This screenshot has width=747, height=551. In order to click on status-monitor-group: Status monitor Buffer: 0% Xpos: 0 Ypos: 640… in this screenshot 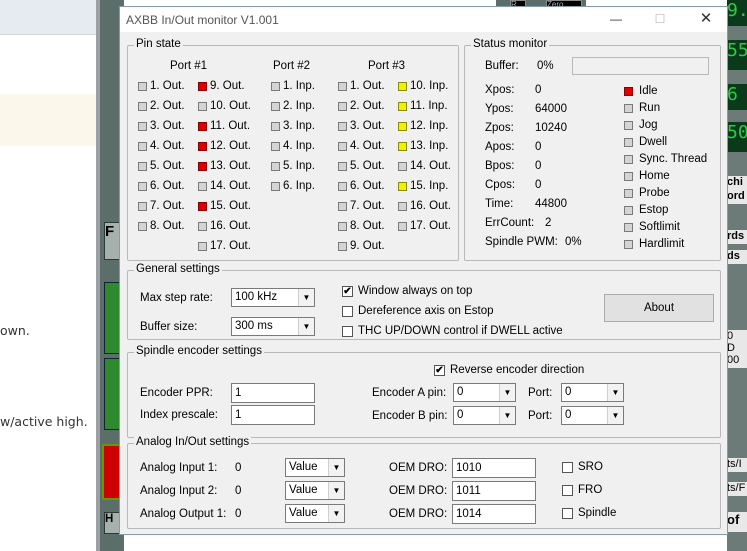, I will do `click(592, 149)`.